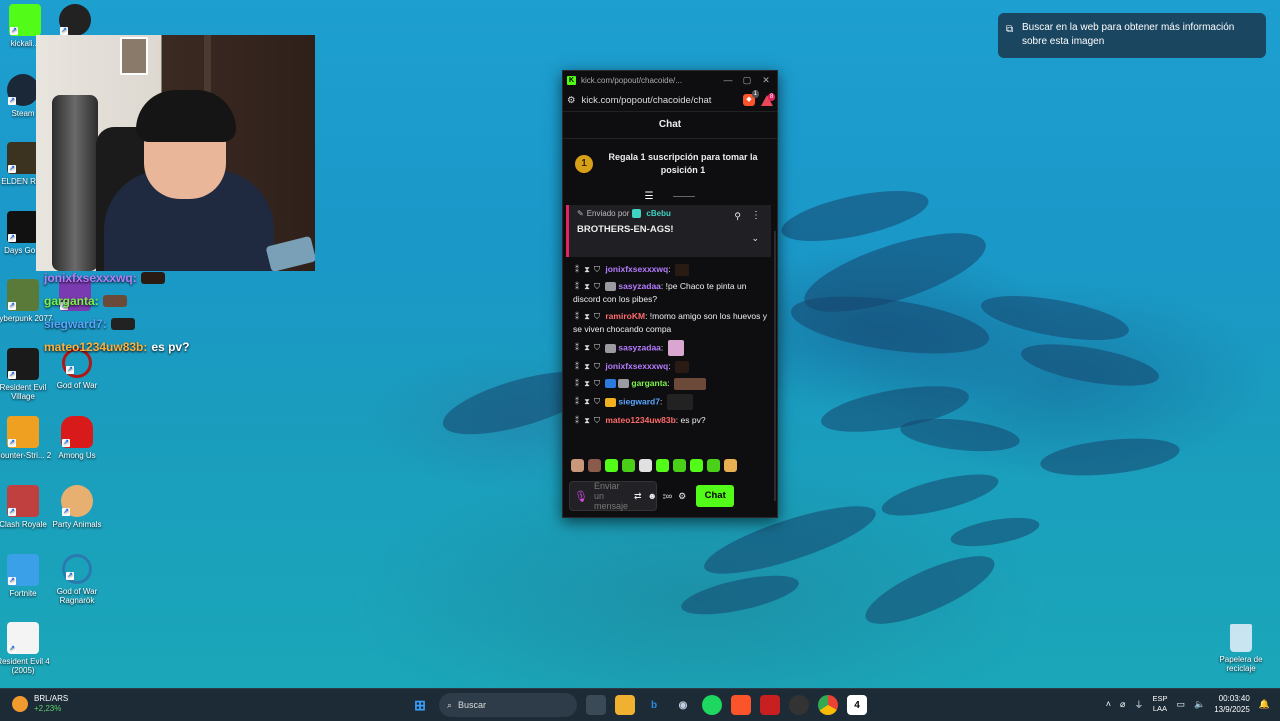 This screenshot has height=721, width=1280. What do you see at coordinates (25, 20) in the screenshot?
I see `kick-icon: ↗` at bounding box center [25, 20].